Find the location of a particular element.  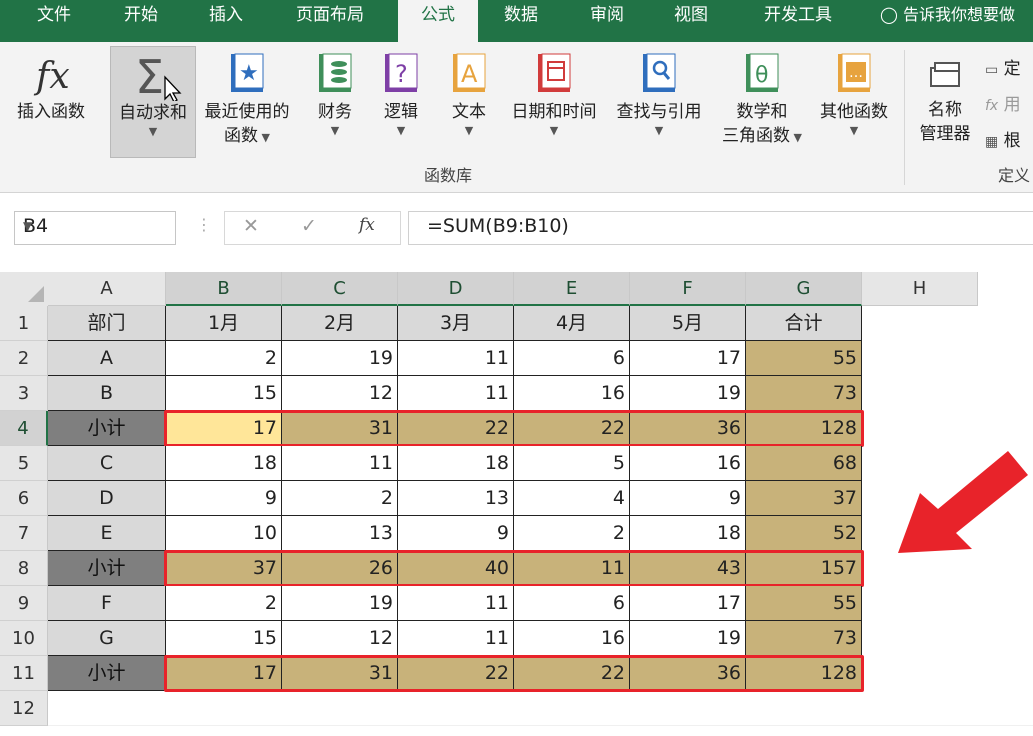

lookup-reference-button: 查找与引用 ▼ is located at coordinates (659, 93).